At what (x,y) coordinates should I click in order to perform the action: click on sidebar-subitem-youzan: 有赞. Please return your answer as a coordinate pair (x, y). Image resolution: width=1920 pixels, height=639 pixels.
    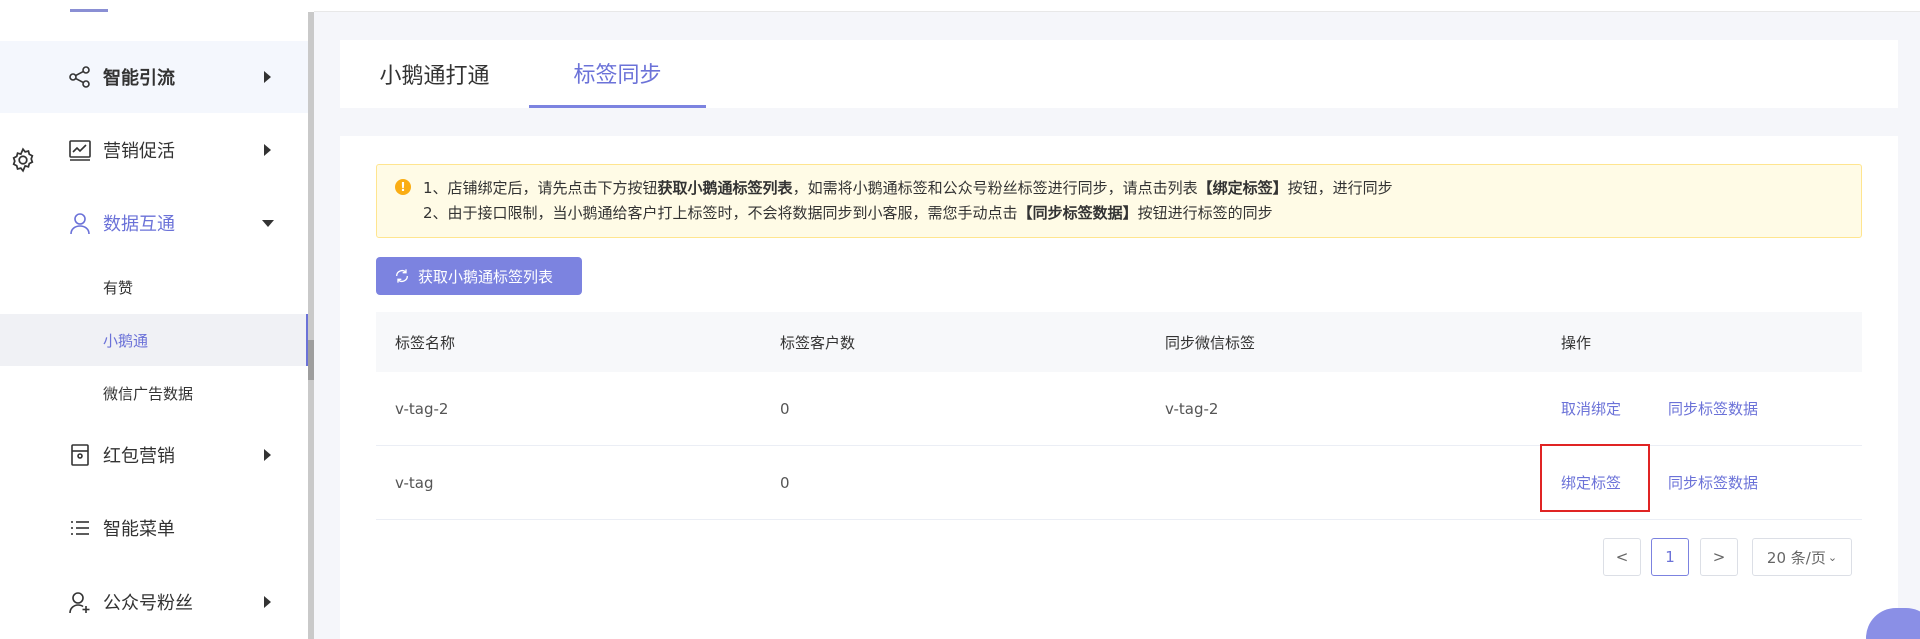
    Looking at the image, I should click on (154, 287).